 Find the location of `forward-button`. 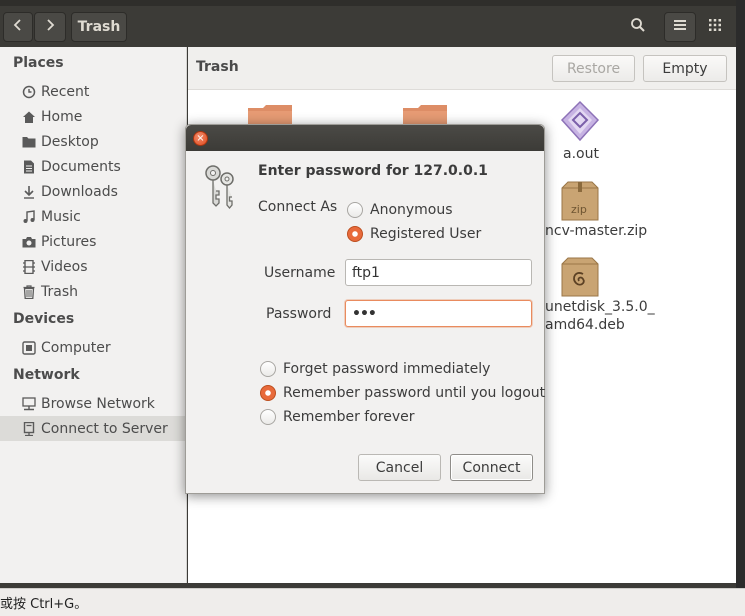

forward-button is located at coordinates (50, 27).